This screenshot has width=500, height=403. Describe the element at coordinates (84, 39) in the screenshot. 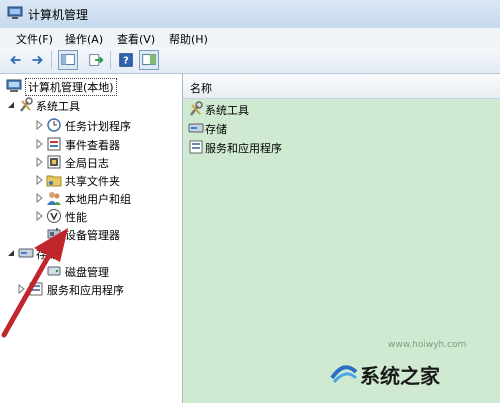

I see `menu-action: 操作(A)` at that location.